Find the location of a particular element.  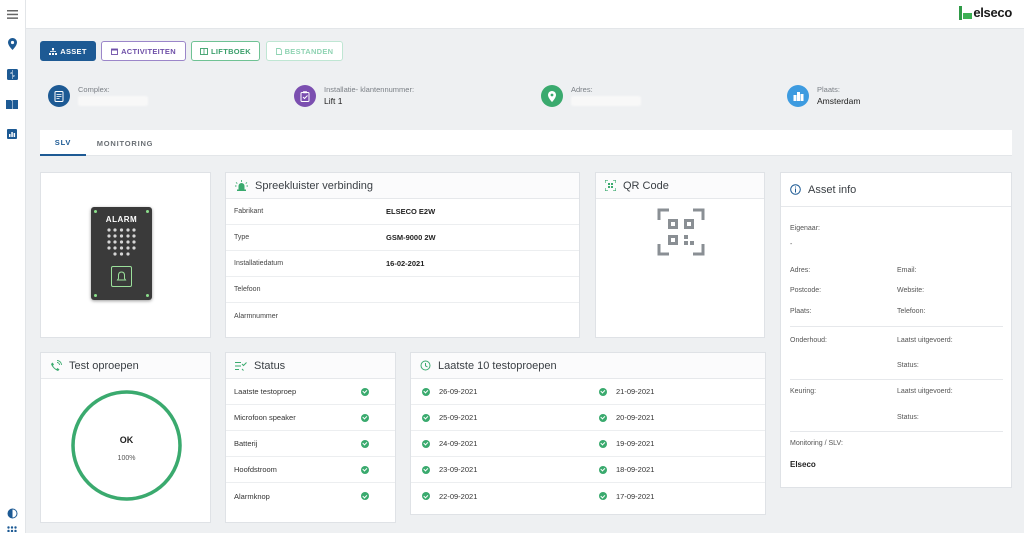

progress-arc is located at coordinates (126, 445).